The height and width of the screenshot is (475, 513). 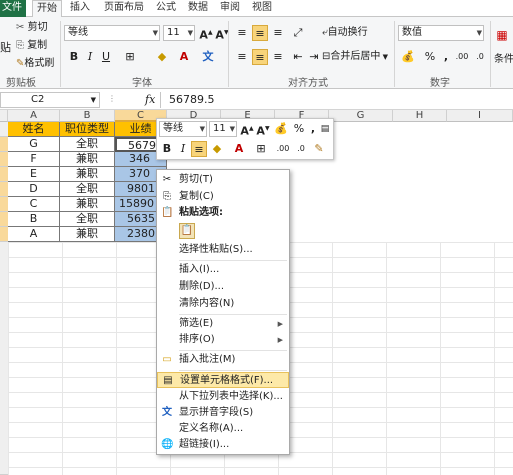 I want to click on tab-page-layout: 页面布局, so click(x=124, y=8).